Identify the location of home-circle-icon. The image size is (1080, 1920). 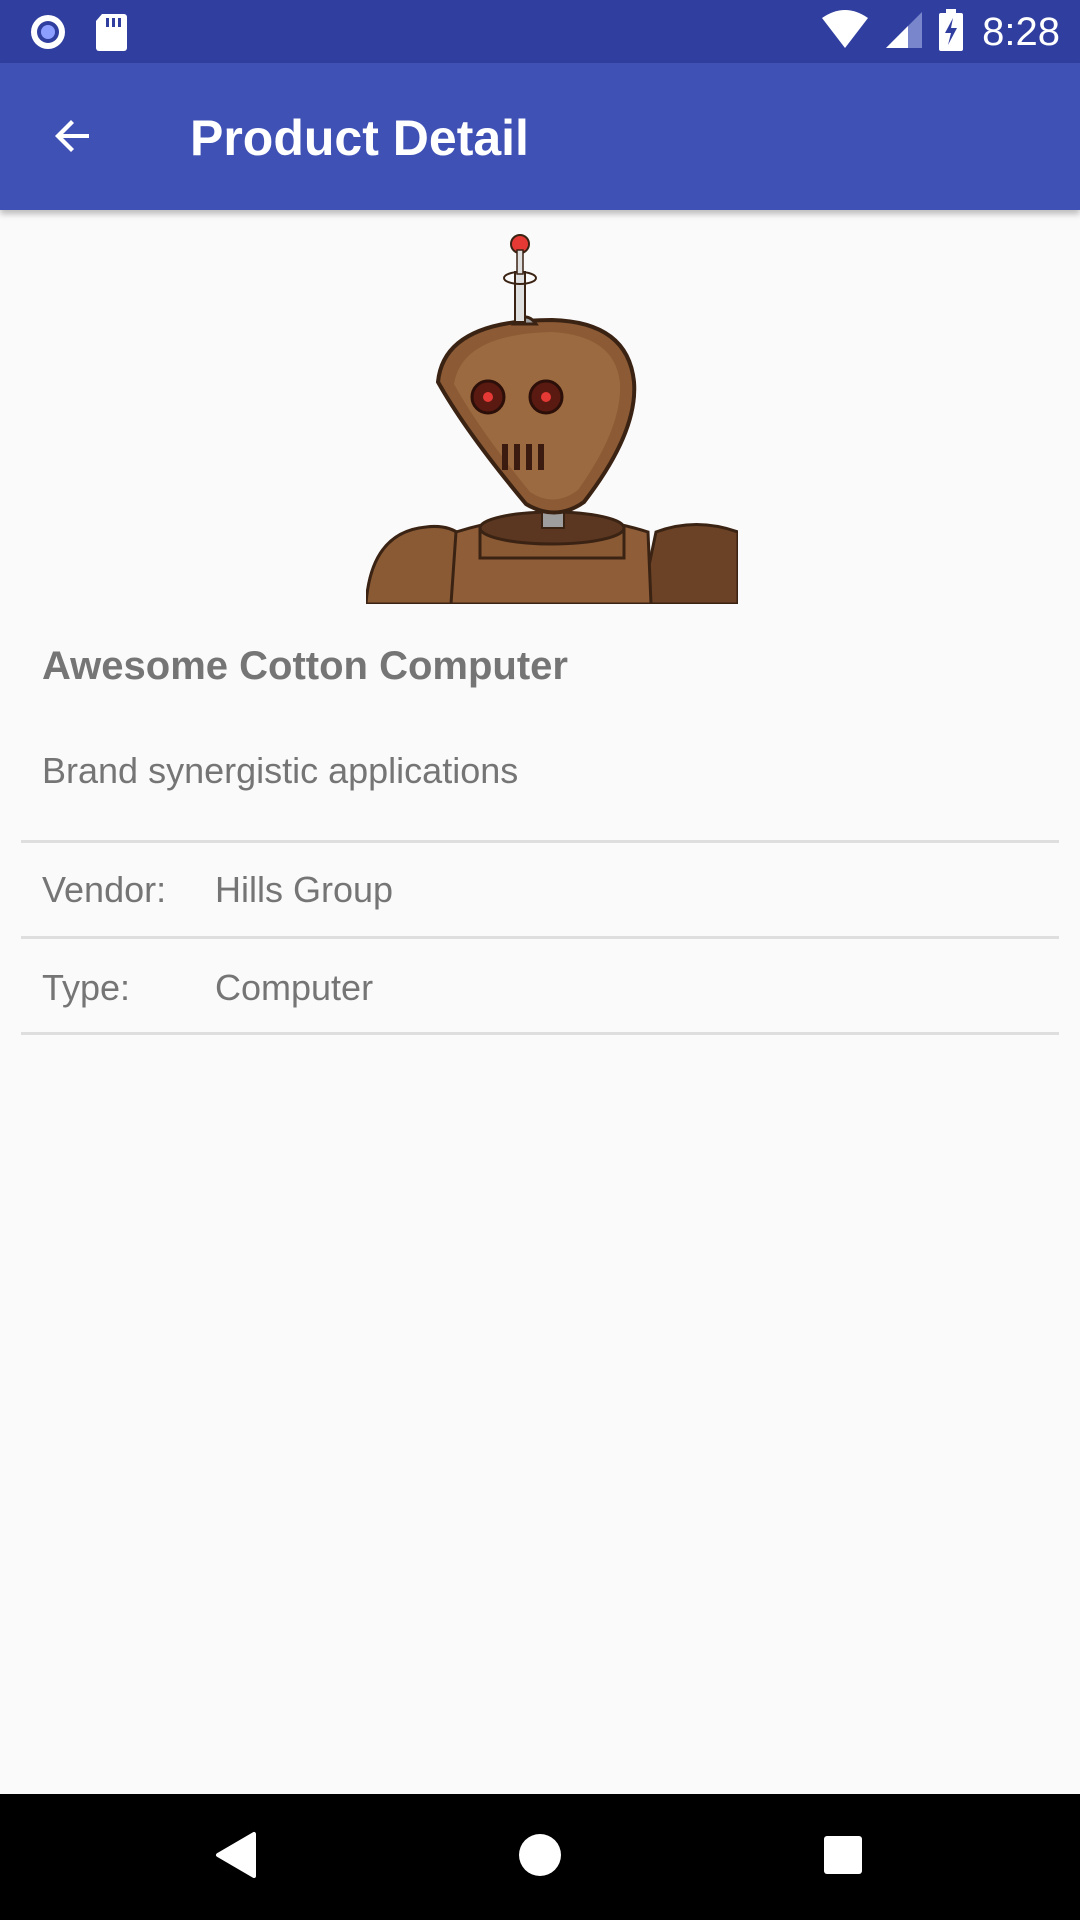
(540, 1857).